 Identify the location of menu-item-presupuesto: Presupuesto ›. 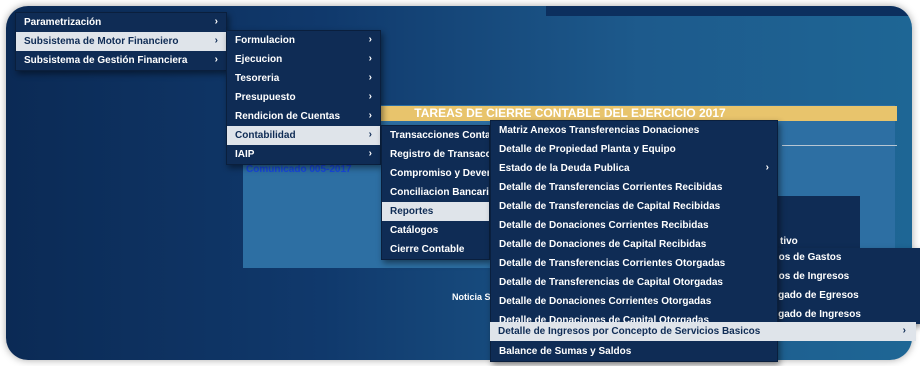
(303, 97).